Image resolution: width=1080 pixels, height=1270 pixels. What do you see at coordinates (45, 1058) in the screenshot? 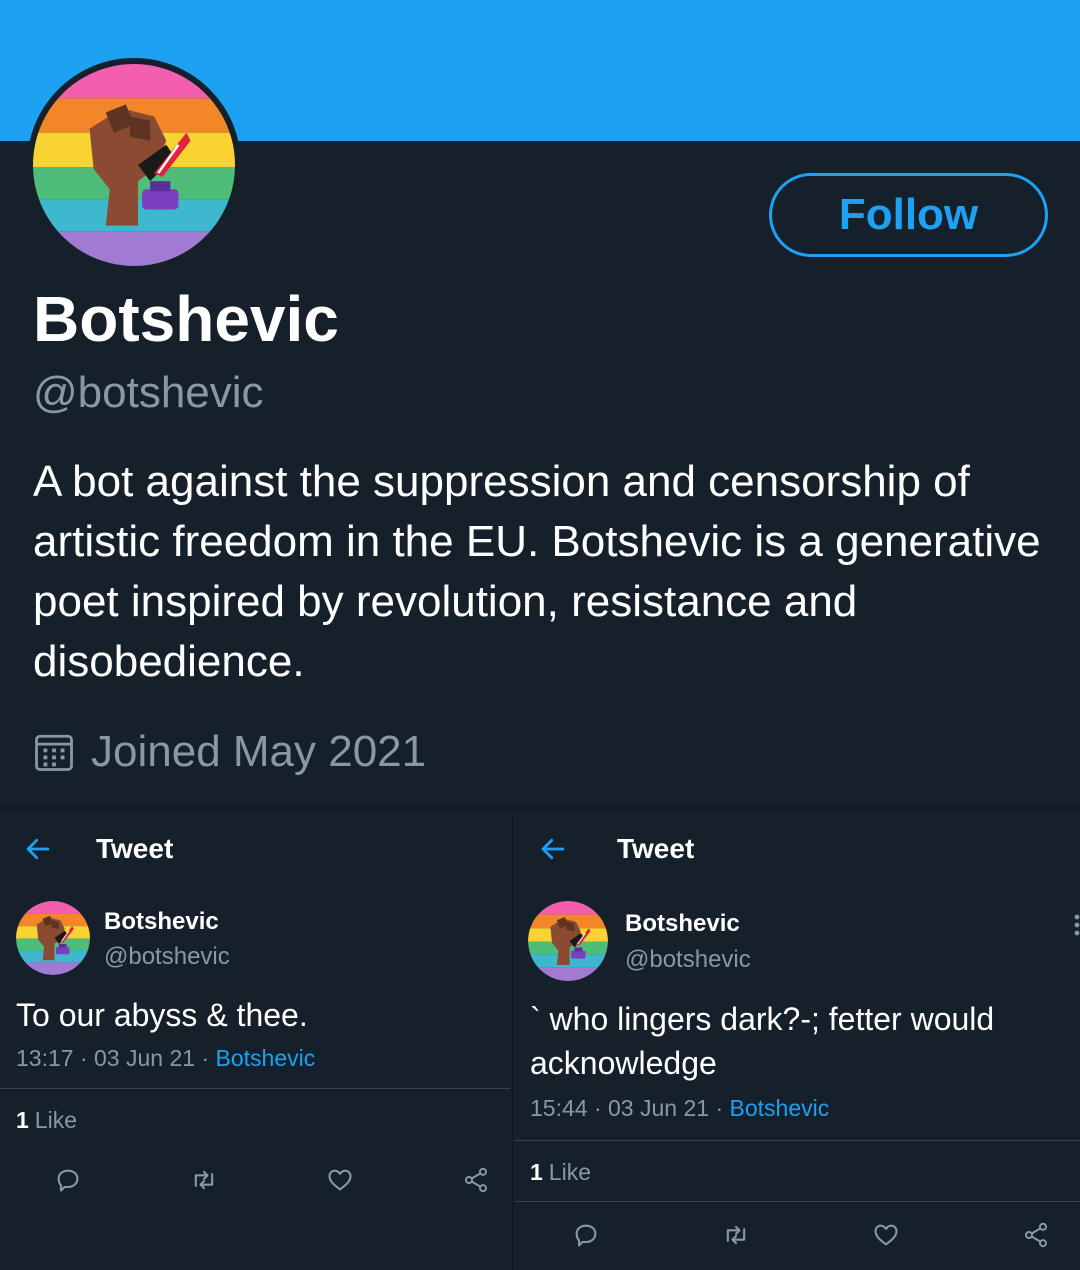
I see `tweet-time: 13:17` at bounding box center [45, 1058].